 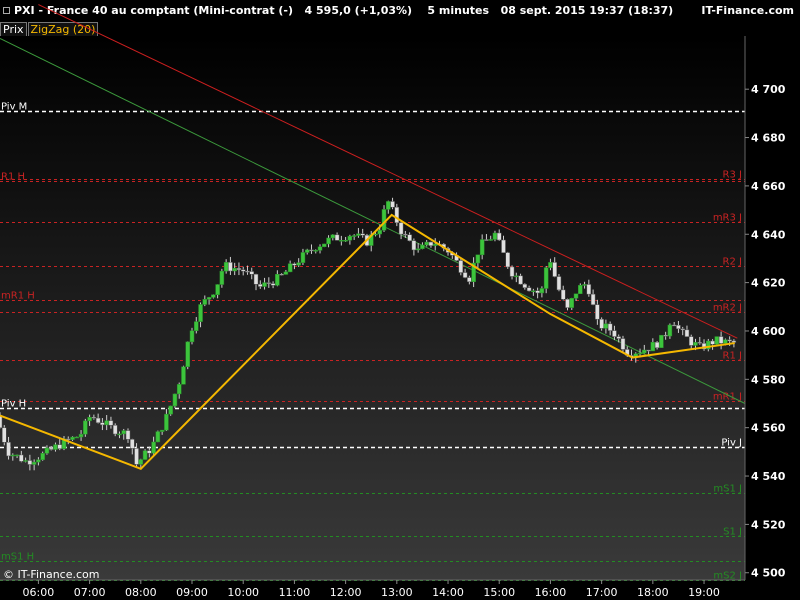 I want to click on y-tick-label: 4 640, so click(x=768, y=234).